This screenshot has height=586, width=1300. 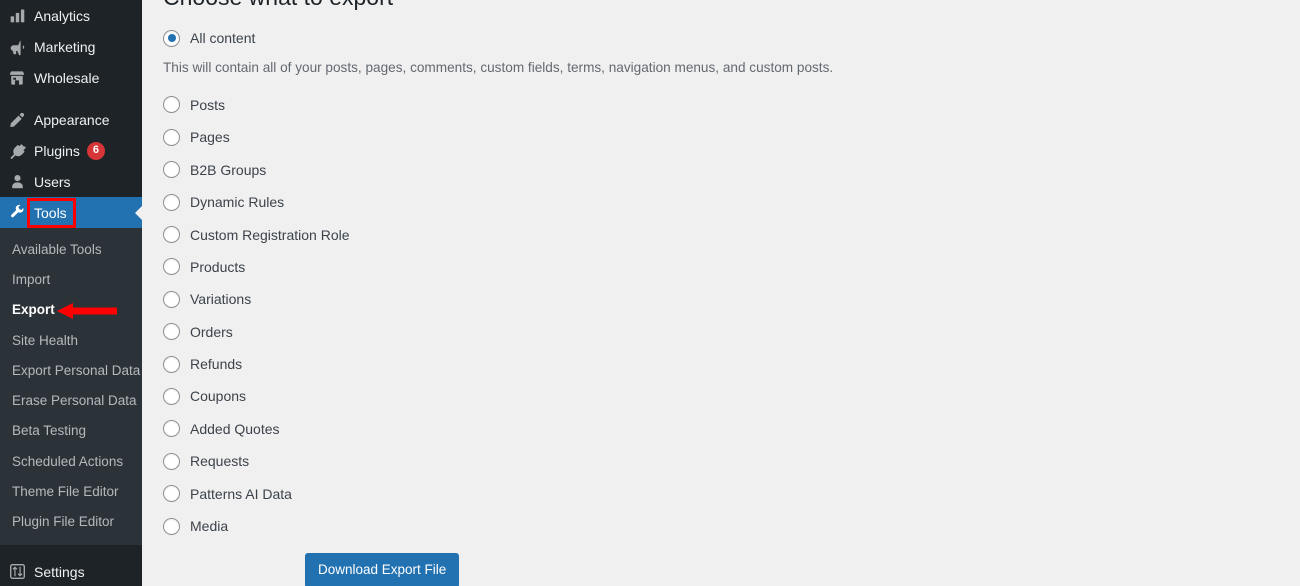 What do you see at coordinates (67, 77) in the screenshot?
I see `sidebar-item-label: Wholesale` at bounding box center [67, 77].